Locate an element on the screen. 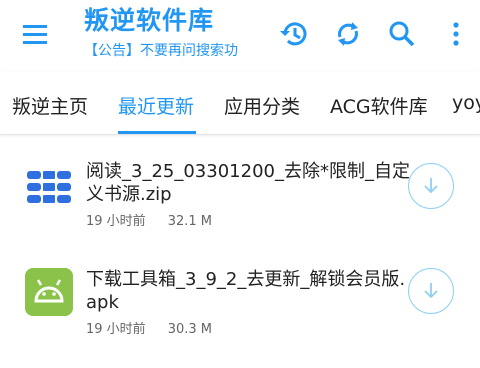  title-block: 叛逆软件库 【公告】不要再问搜索功 is located at coordinates (161, 32).